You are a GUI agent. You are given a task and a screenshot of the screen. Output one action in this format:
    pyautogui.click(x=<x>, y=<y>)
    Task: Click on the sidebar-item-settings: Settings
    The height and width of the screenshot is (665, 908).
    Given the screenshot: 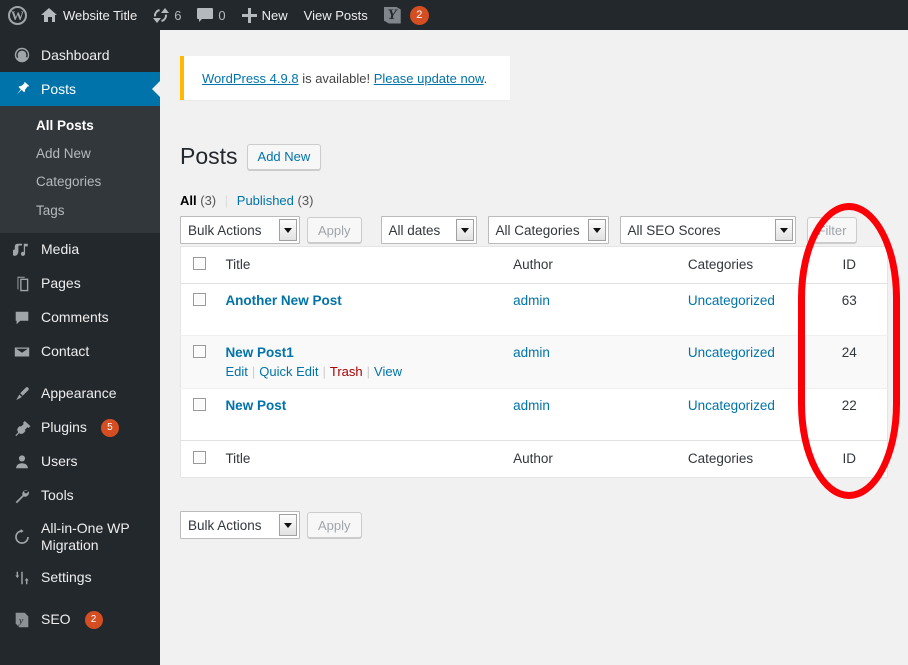 What is the action you would take?
    pyautogui.click(x=80, y=578)
    